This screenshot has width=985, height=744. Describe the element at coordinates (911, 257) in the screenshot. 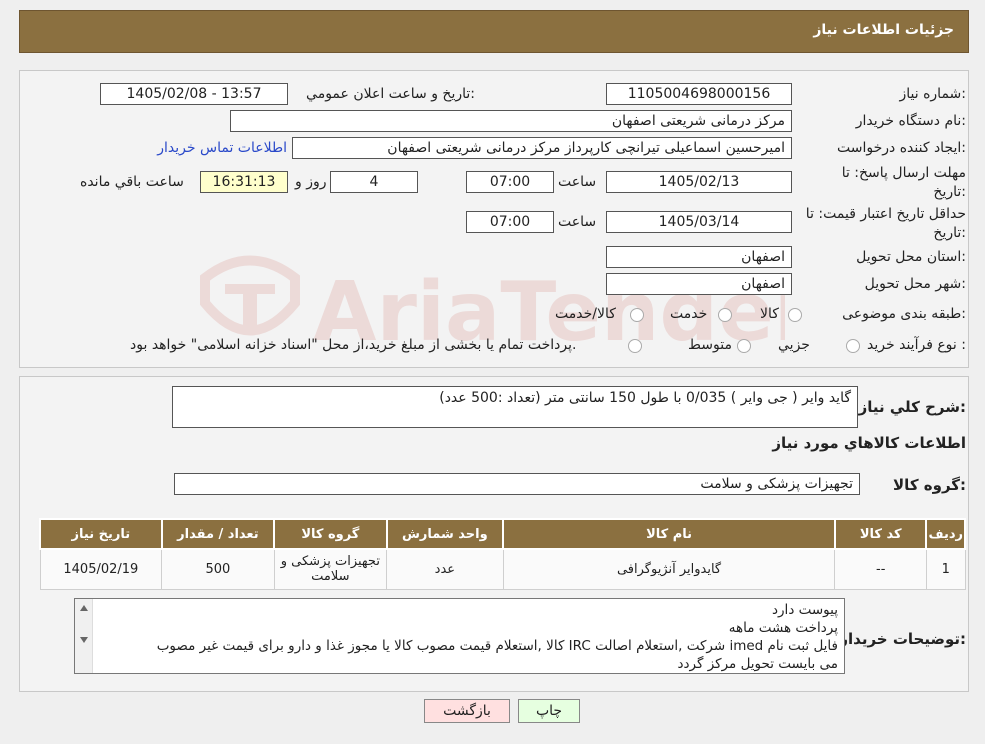

I see `province-label: استان محل تحويل:` at that location.